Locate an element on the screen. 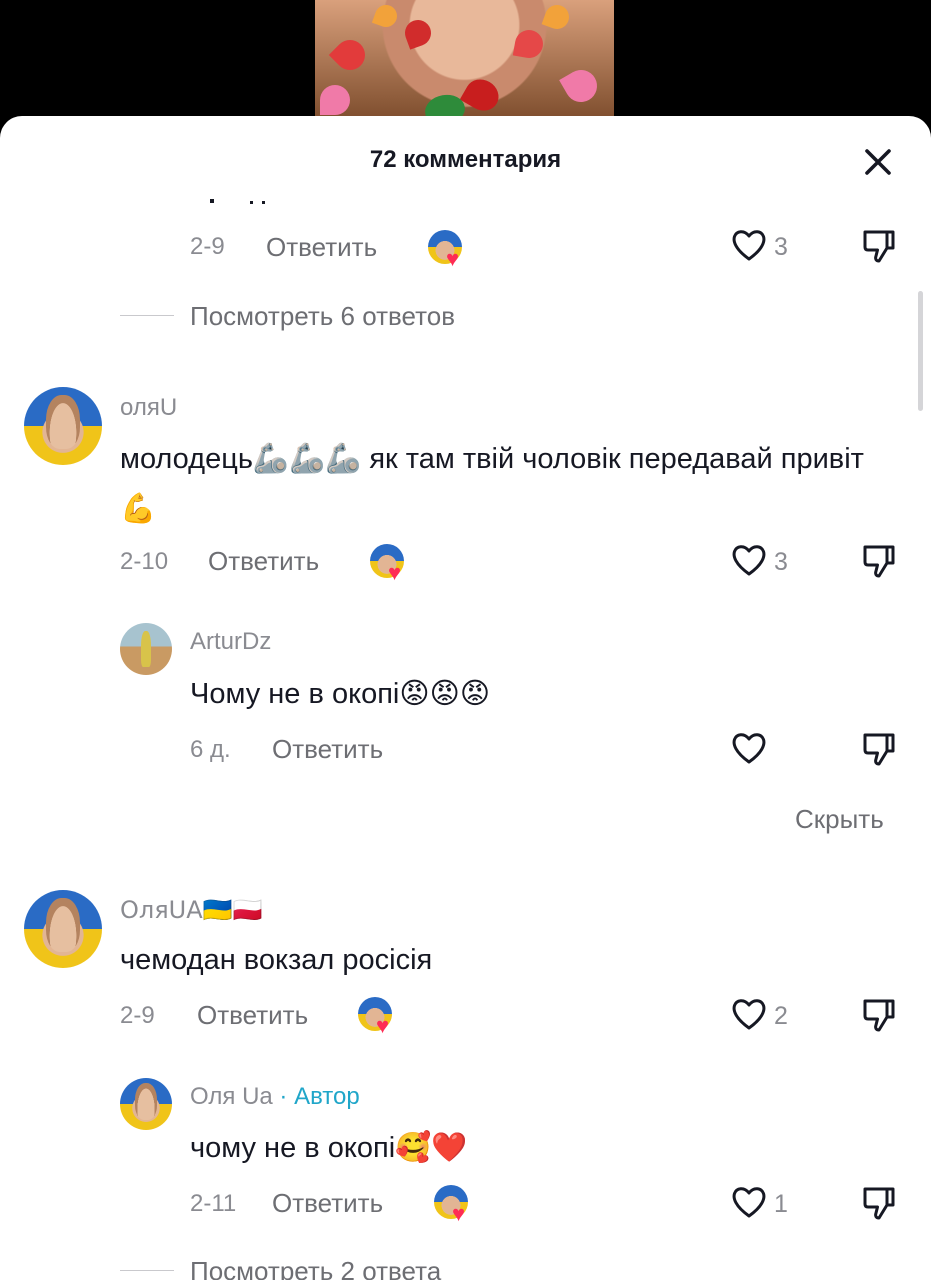 The height and width of the screenshot is (1280, 931). view-replies-button: Посмотреть 2 ответа is located at coordinates (315, 1268).